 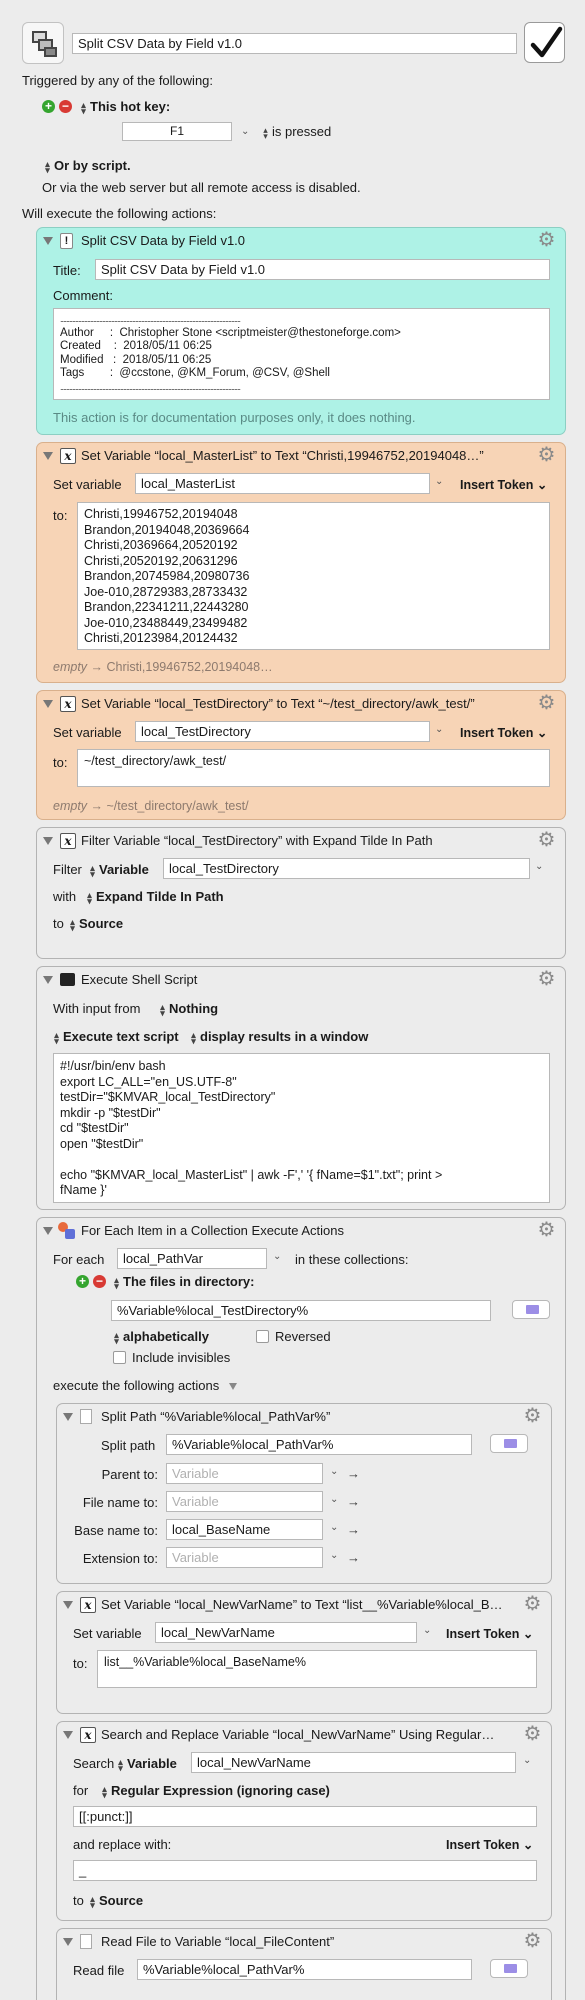 What do you see at coordinates (97, 1008) in the screenshot?
I see `input-label: With input from` at bounding box center [97, 1008].